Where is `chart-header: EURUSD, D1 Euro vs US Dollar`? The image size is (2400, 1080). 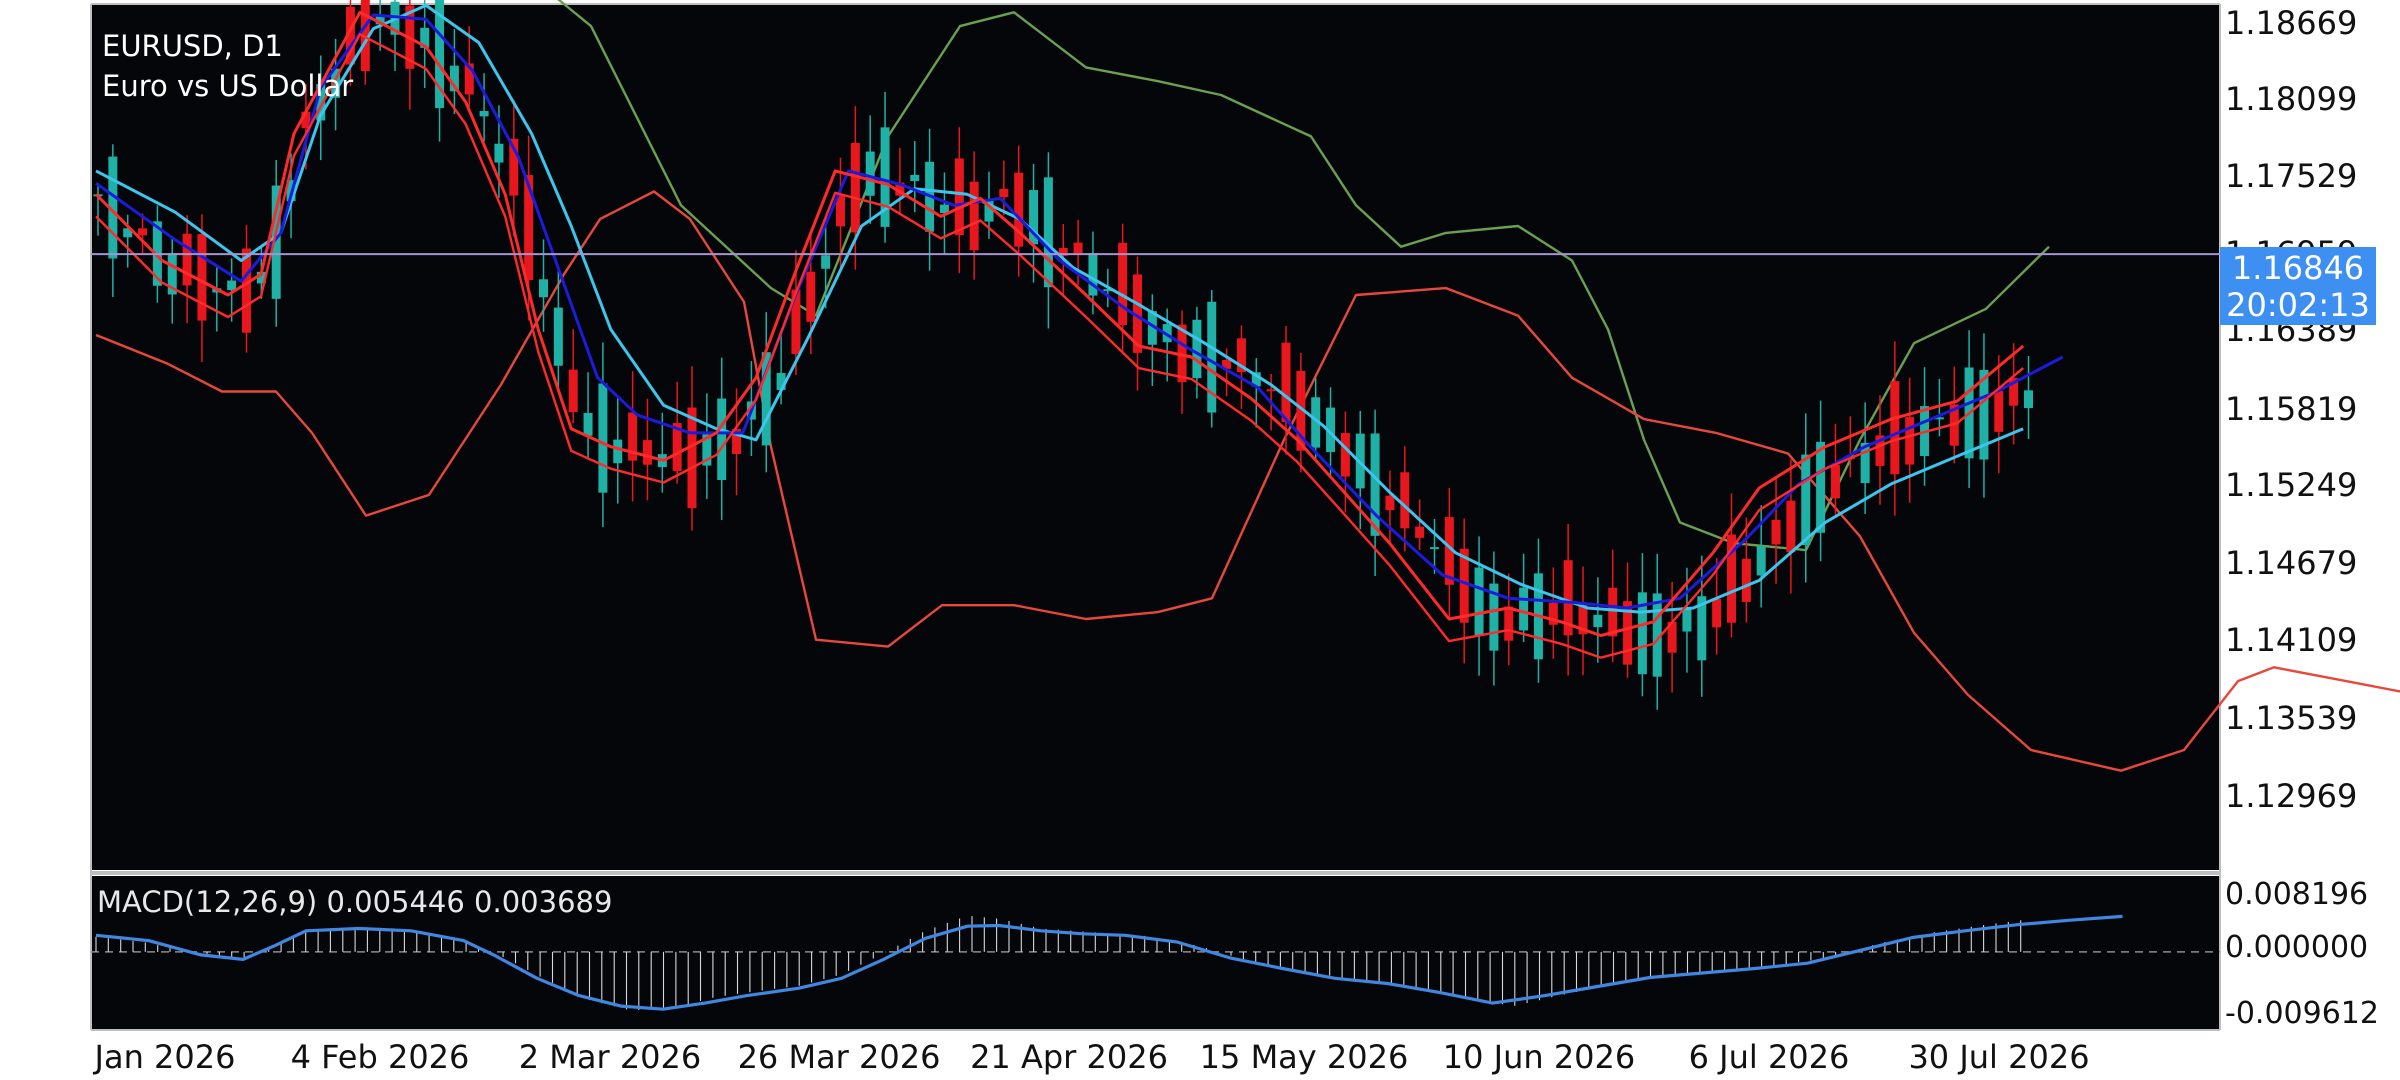 chart-header: EURUSD, D1 Euro vs US Dollar is located at coordinates (227, 66).